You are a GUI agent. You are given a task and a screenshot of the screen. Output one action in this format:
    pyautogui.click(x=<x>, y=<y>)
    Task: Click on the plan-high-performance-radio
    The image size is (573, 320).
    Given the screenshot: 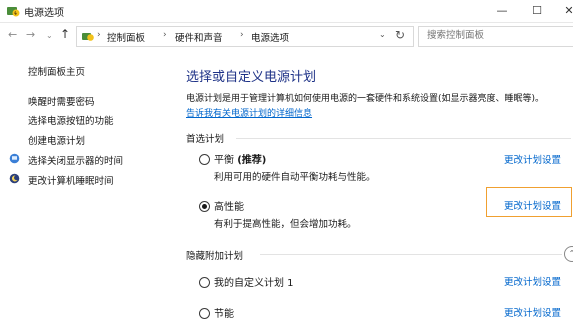 What is the action you would take?
    pyautogui.click(x=204, y=206)
    